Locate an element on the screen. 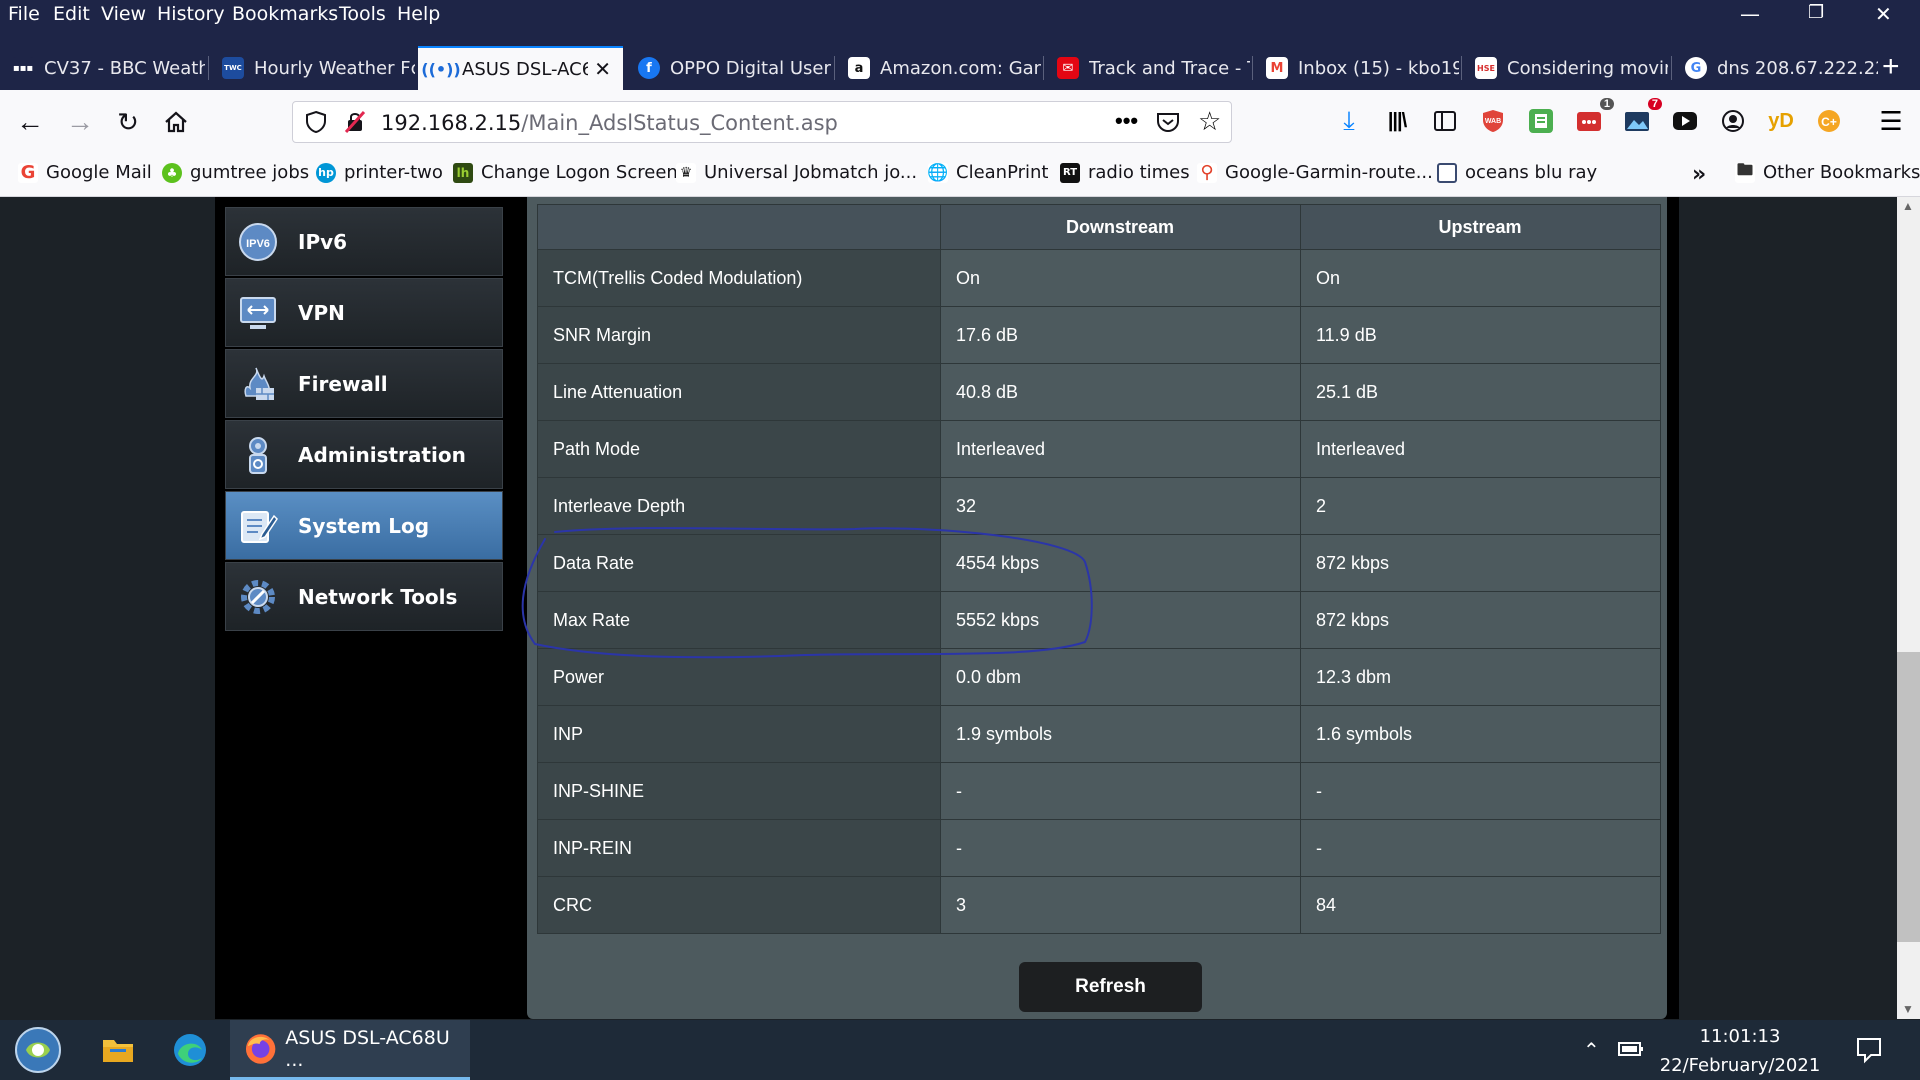 The image size is (1920, 1080). url-text: 192.168.2.15/Main_AdslStatus_Content.asp is located at coordinates (609, 123).